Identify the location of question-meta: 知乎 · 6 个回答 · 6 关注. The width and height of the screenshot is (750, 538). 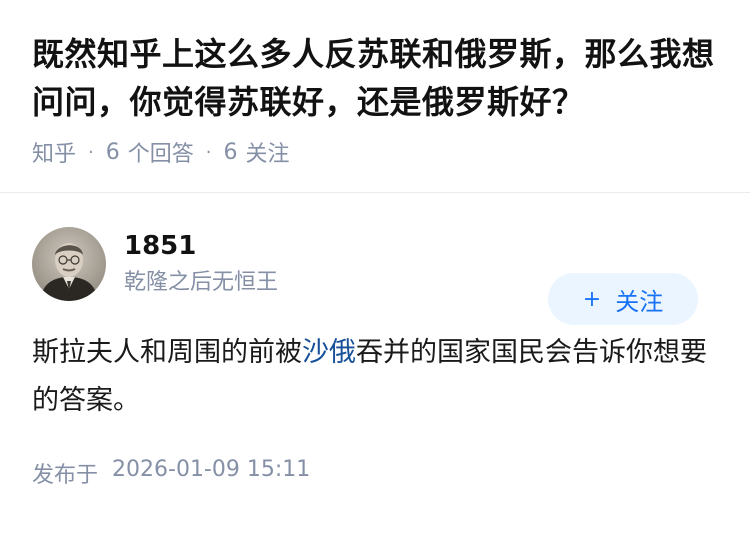
(375, 152).